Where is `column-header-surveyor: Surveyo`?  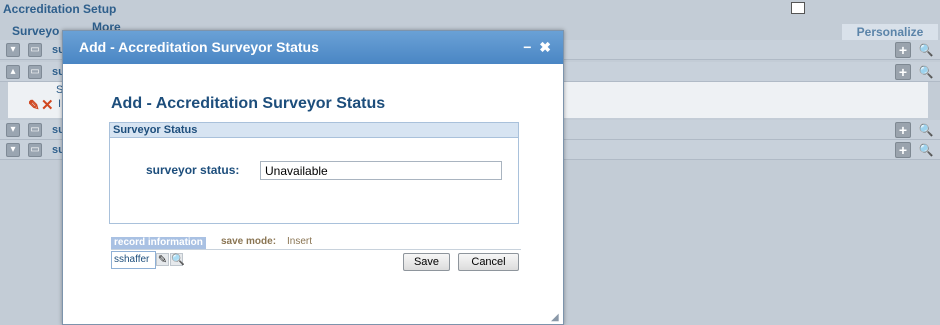 column-header-surveyor: Surveyo is located at coordinates (35, 31).